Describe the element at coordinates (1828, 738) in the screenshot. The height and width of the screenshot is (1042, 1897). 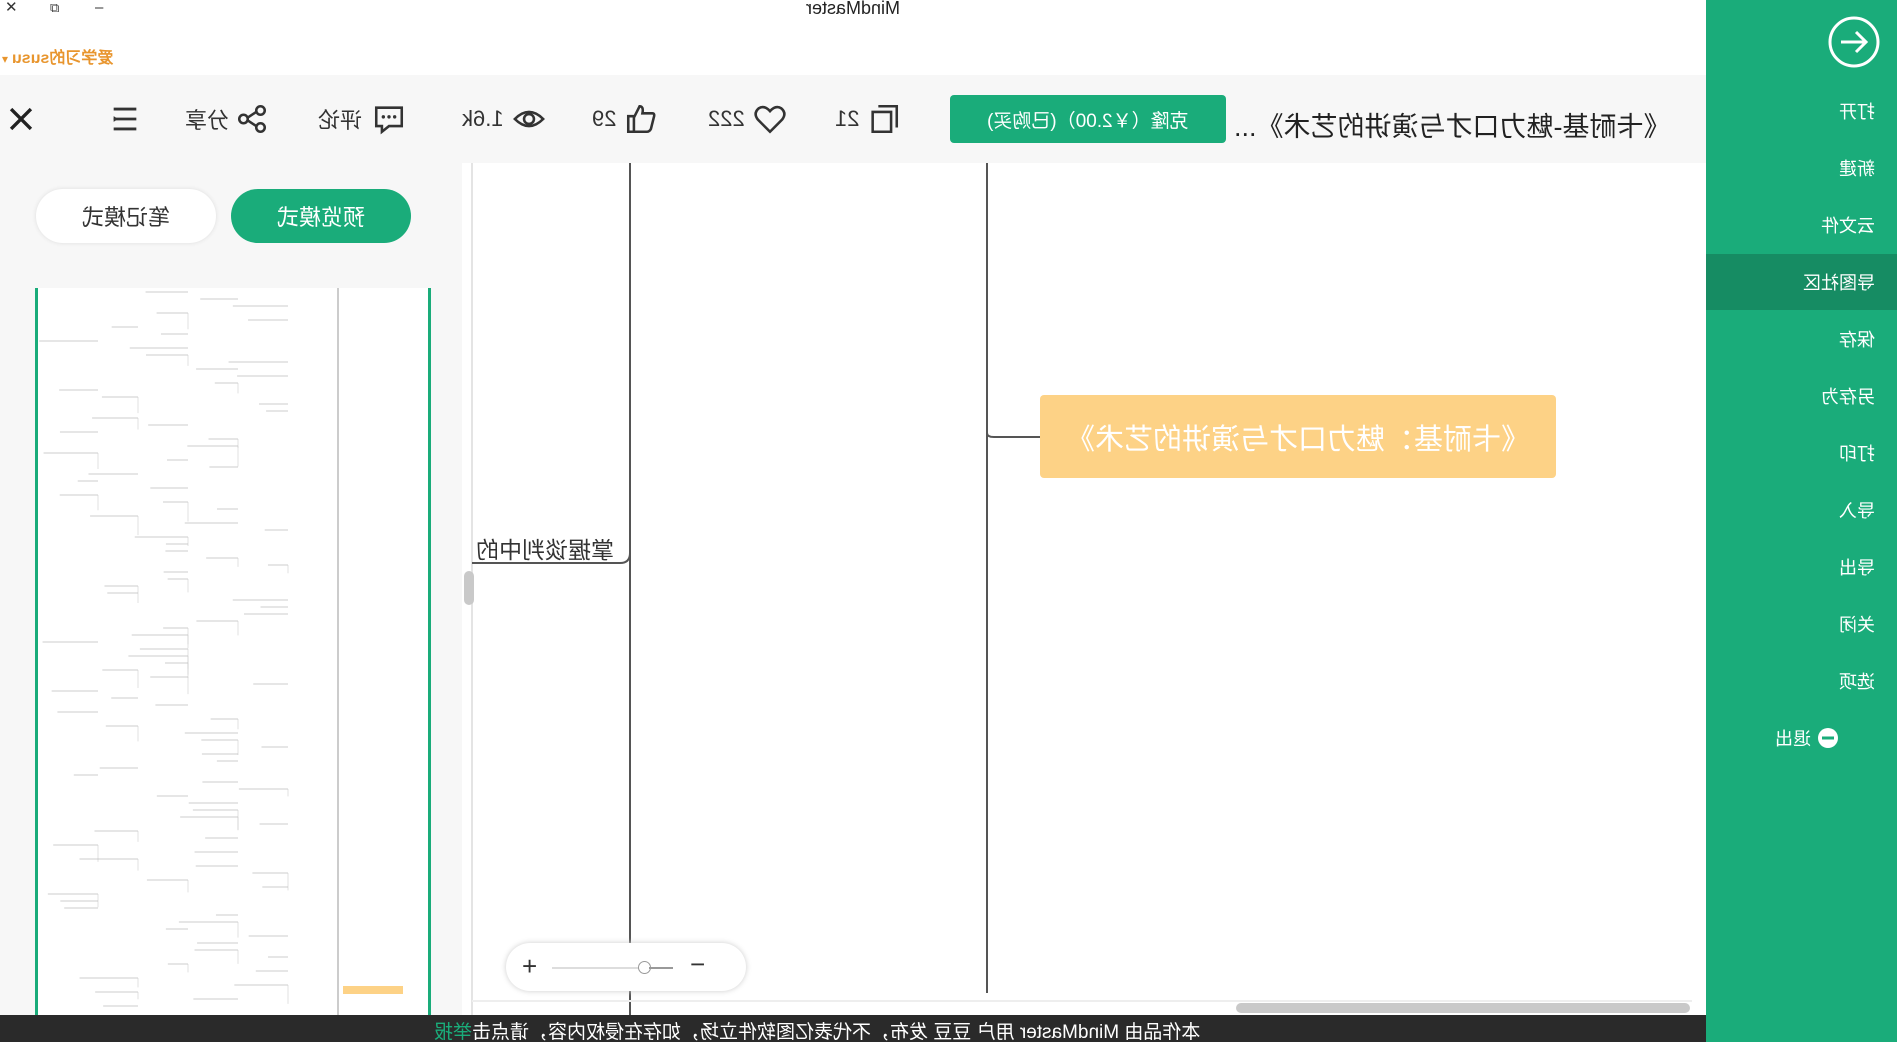
I see `minus-circle-icon` at that location.